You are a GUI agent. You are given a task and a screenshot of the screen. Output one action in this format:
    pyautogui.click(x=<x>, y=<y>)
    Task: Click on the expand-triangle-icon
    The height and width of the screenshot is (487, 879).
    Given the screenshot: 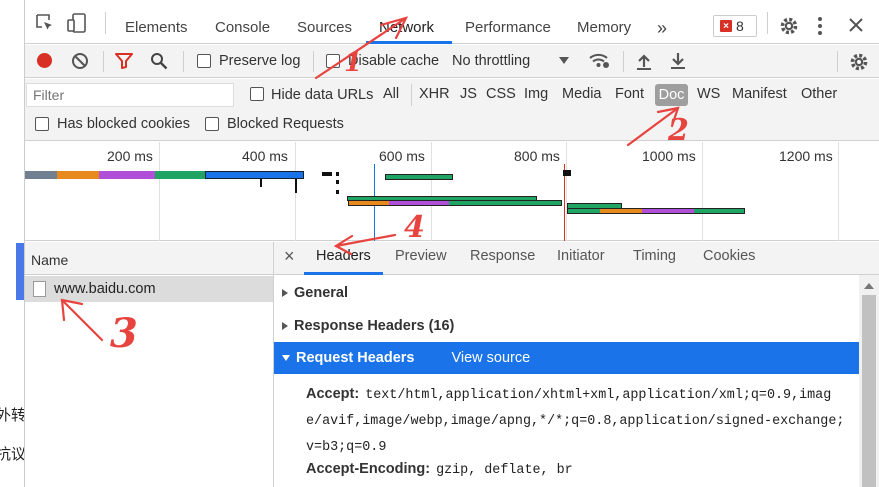 What is the action you would take?
    pyautogui.click(x=285, y=293)
    